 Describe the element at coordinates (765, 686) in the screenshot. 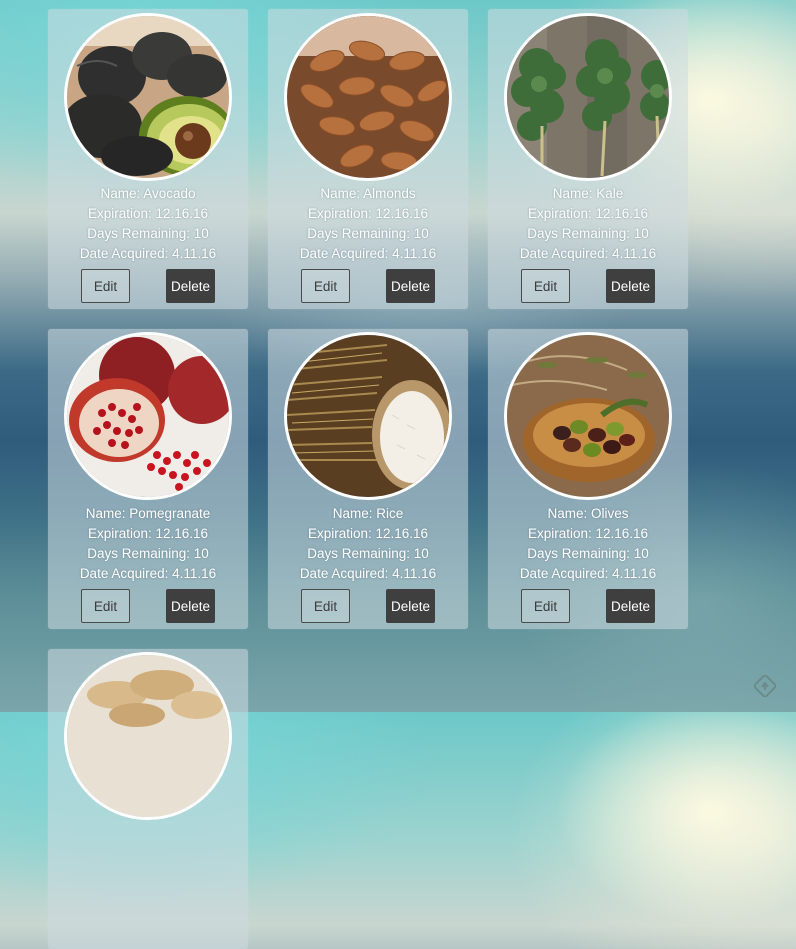

I see `feedback-icon` at that location.